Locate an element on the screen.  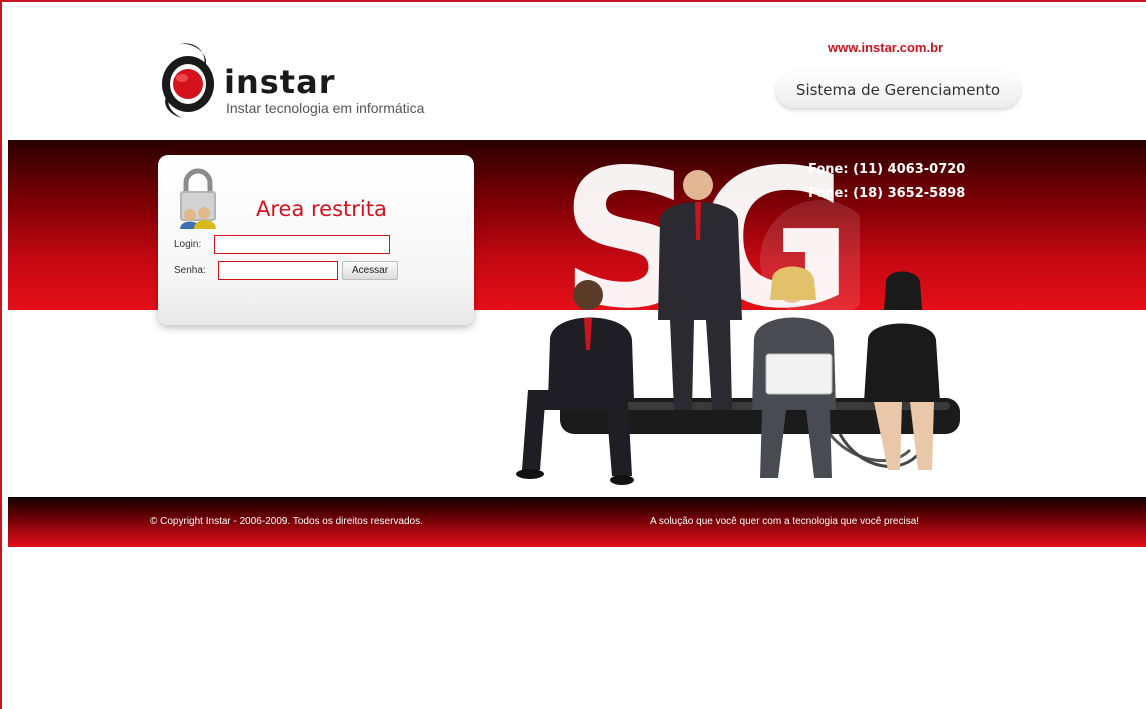
instar-logo: instar Instar tecnologia em informática is located at coordinates (308, 80).